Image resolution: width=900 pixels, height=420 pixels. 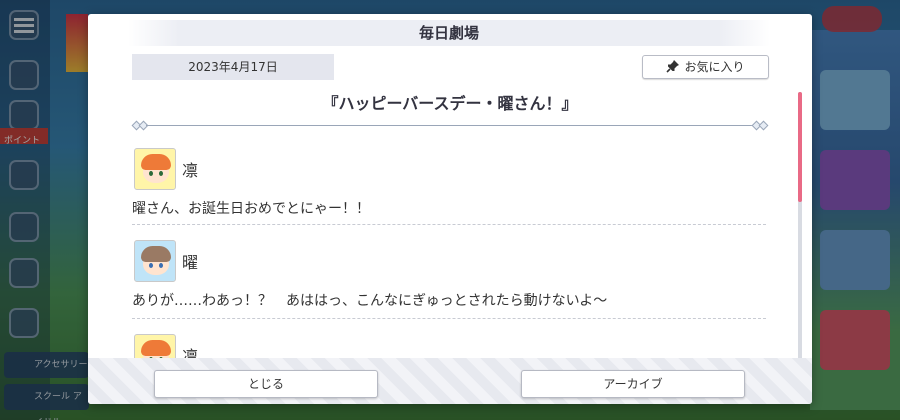 I want to click on close-button: とじる, so click(x=266, y=384).